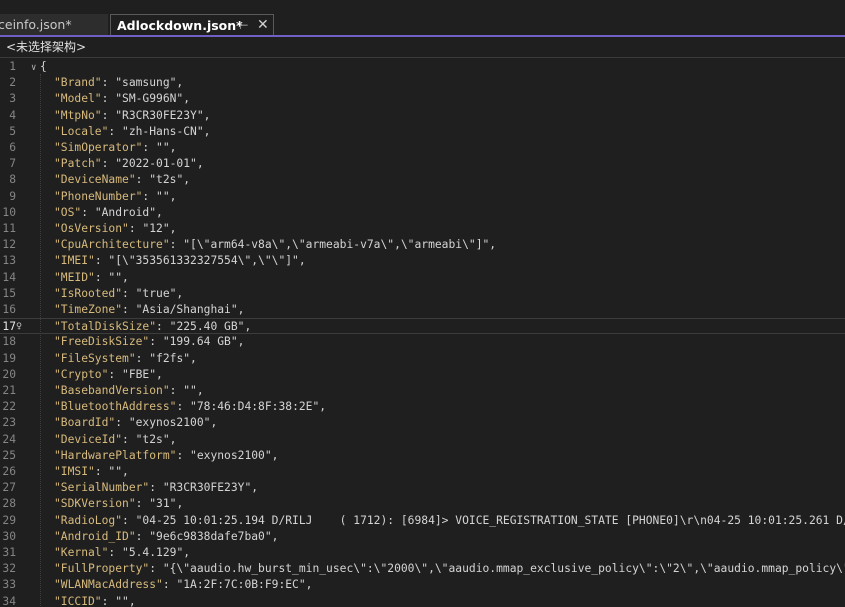 The height and width of the screenshot is (607, 845). Describe the element at coordinates (118, 83) in the screenshot. I see `code-text: "Brand": "samsung",` at that location.